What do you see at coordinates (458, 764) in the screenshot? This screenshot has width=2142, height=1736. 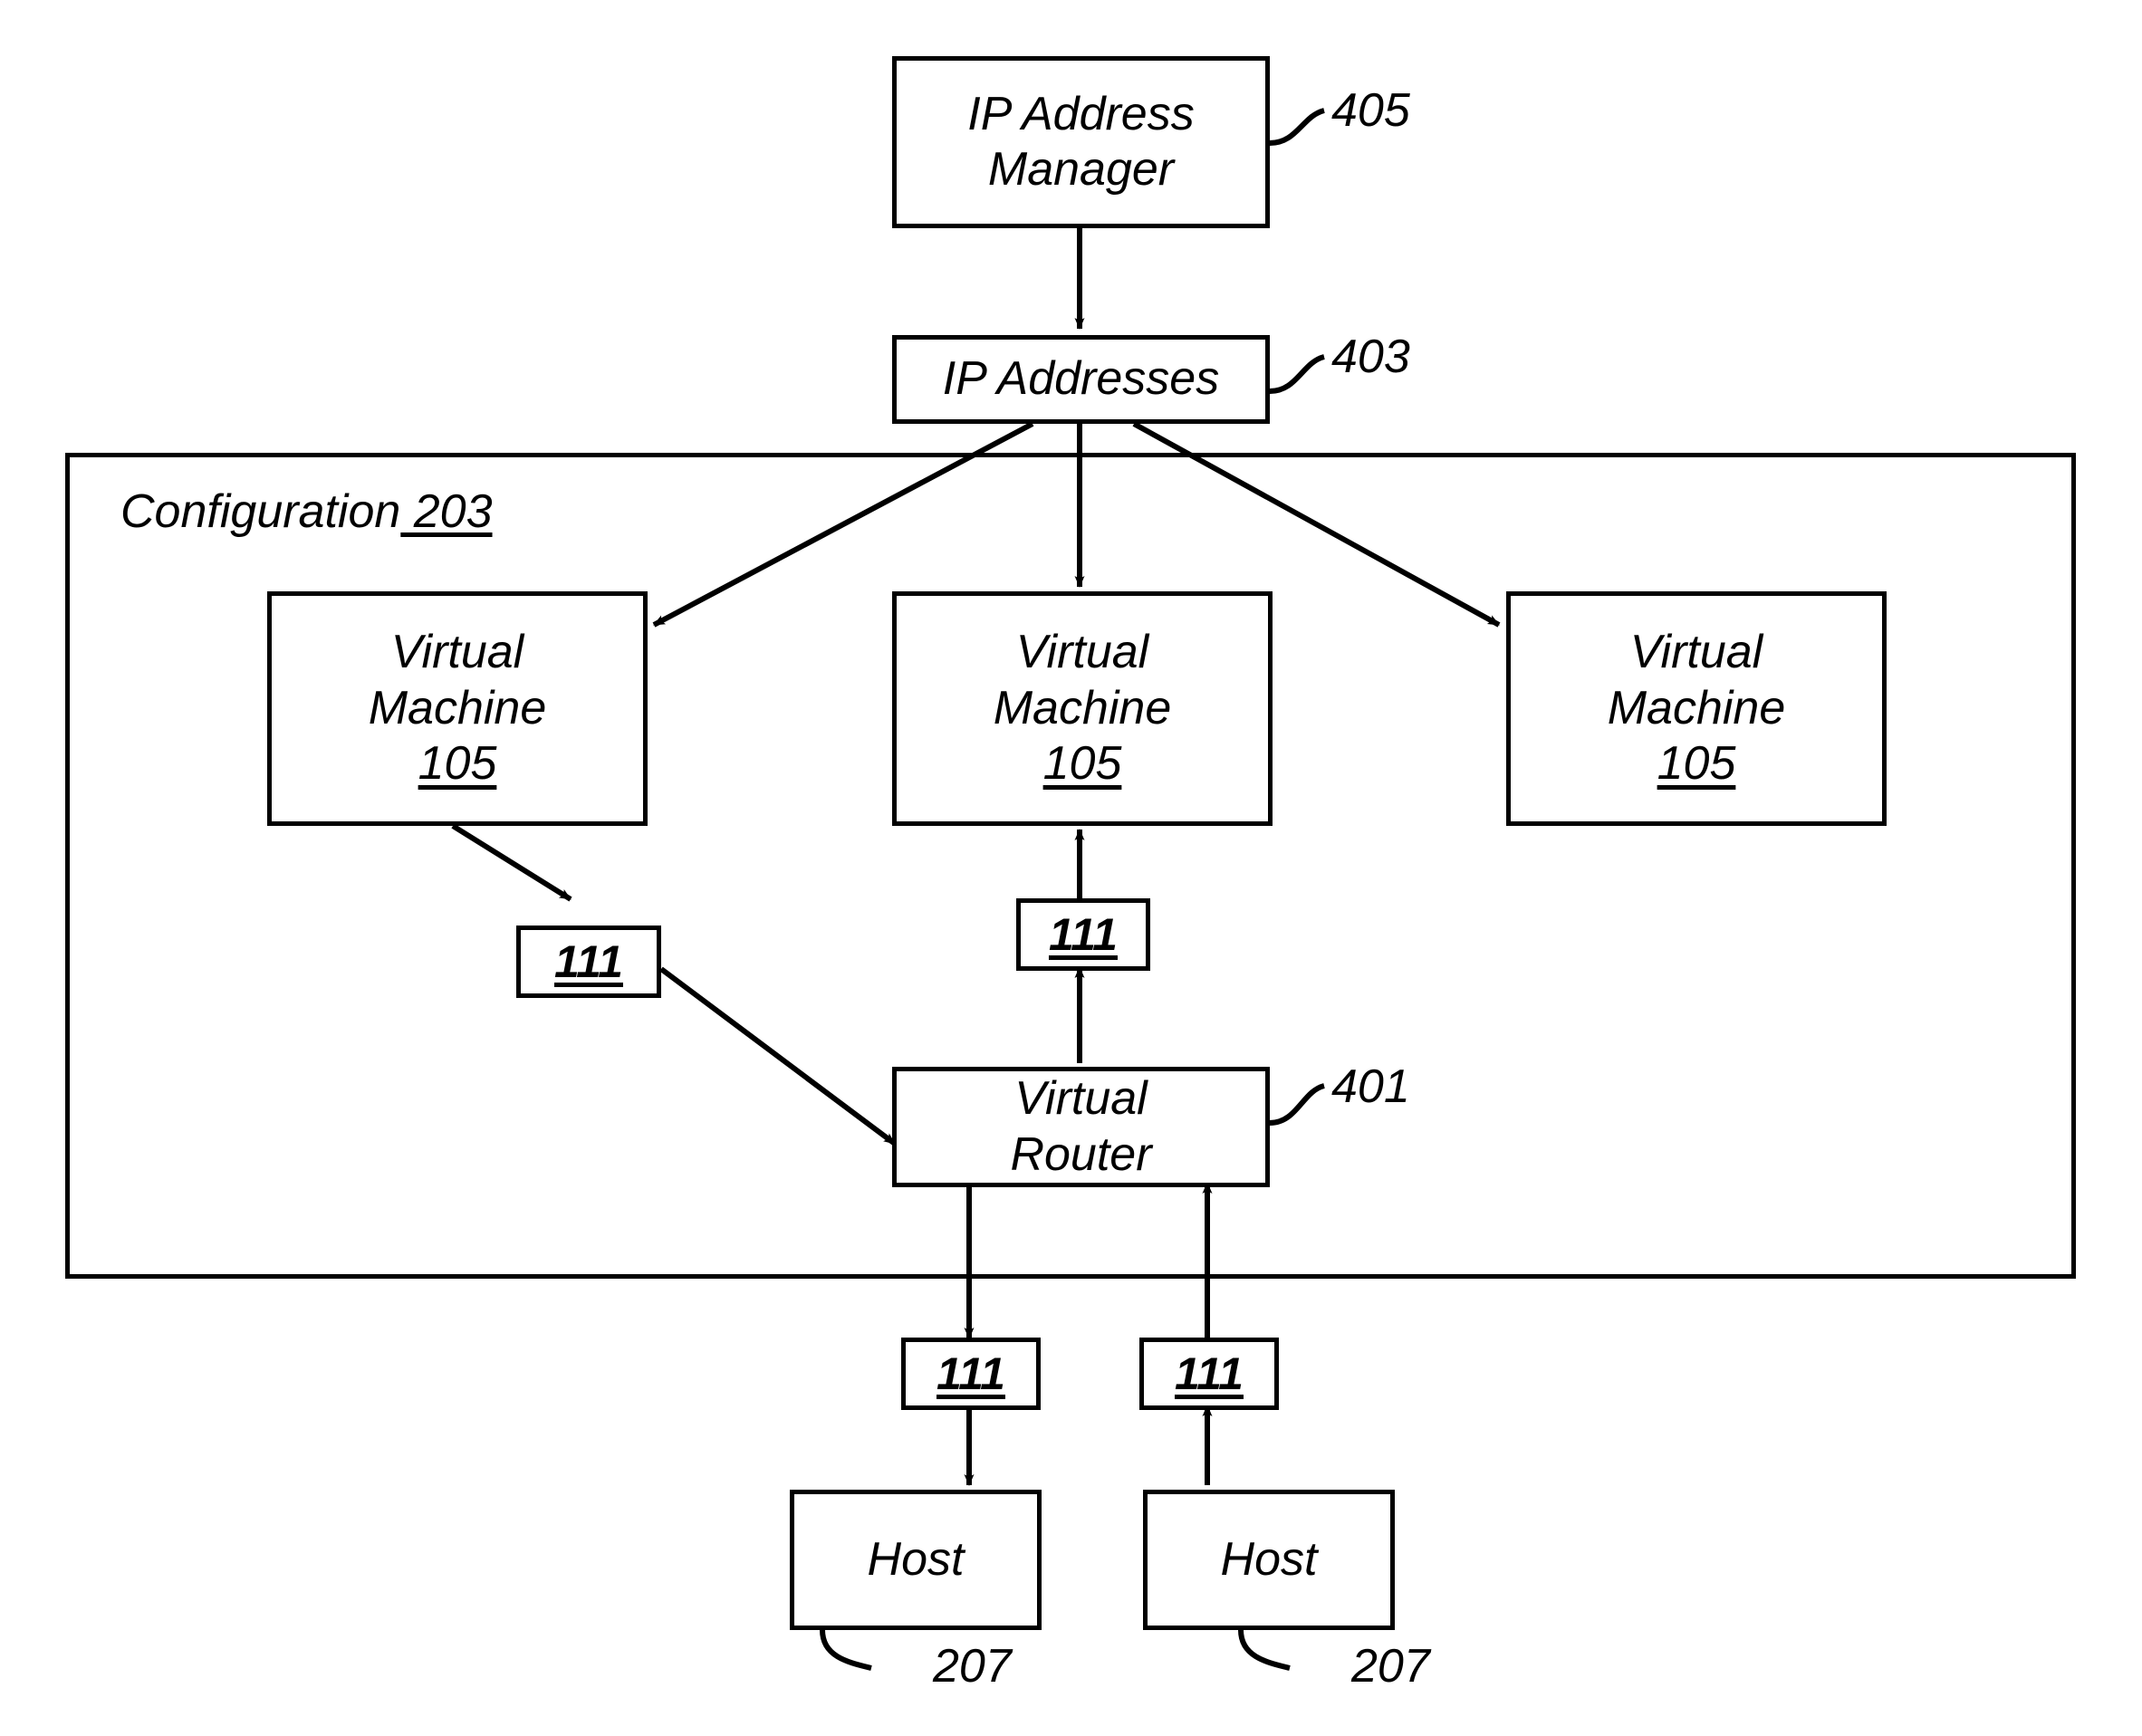 I see `virtual-machine-left-id: 105` at bounding box center [458, 764].